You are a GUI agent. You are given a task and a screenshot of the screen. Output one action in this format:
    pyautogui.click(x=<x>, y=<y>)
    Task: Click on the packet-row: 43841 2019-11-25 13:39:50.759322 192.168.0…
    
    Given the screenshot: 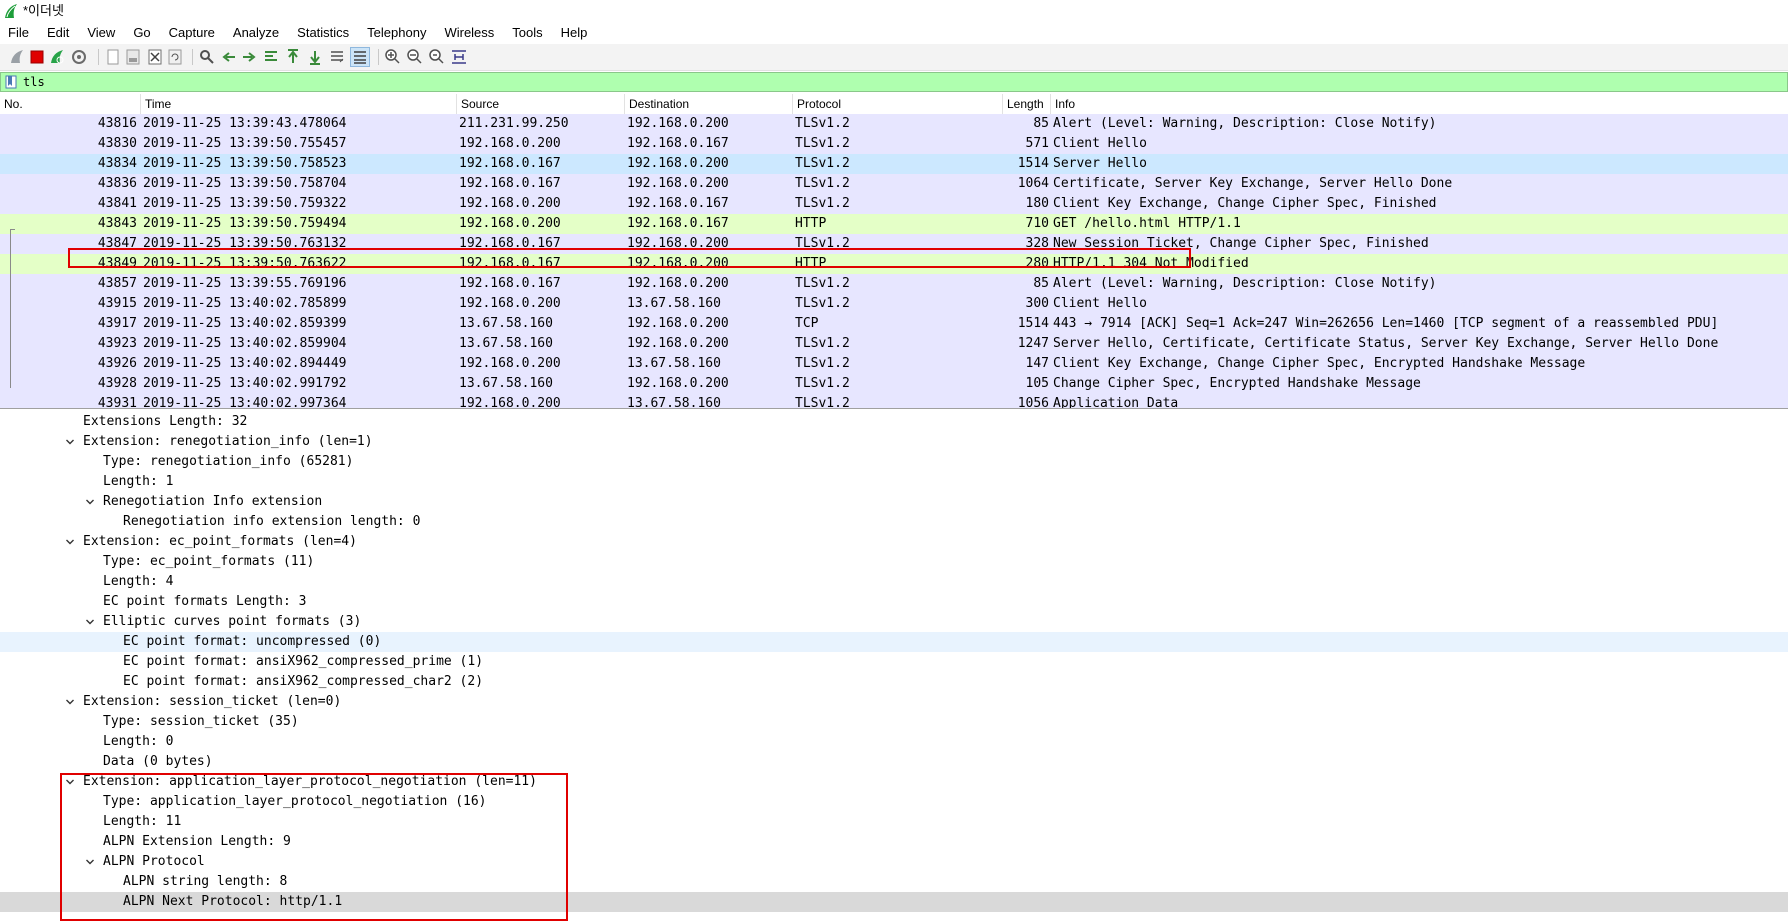 What is the action you would take?
    pyautogui.click(x=894, y=204)
    